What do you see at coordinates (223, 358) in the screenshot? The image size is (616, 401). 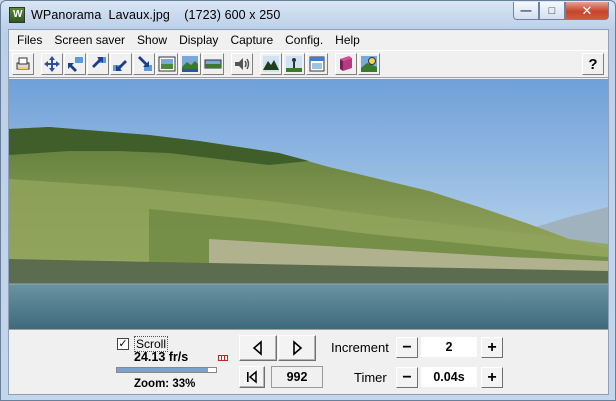 I see `film-icon` at bounding box center [223, 358].